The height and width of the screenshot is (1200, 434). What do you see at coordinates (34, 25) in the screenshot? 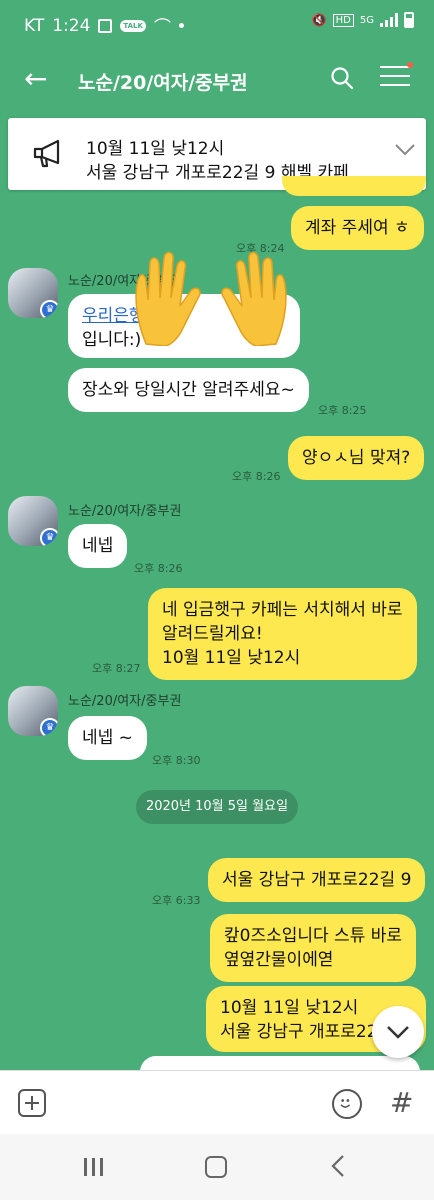
I see `carrier: KT` at bounding box center [34, 25].